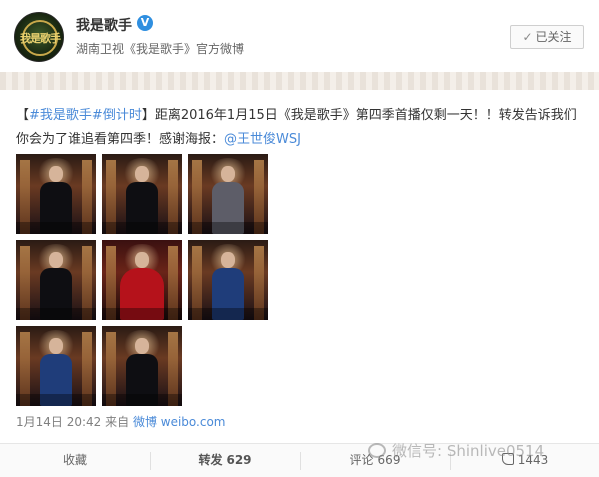  I want to click on hashtag-link: #我是歌手#, so click(66, 115).